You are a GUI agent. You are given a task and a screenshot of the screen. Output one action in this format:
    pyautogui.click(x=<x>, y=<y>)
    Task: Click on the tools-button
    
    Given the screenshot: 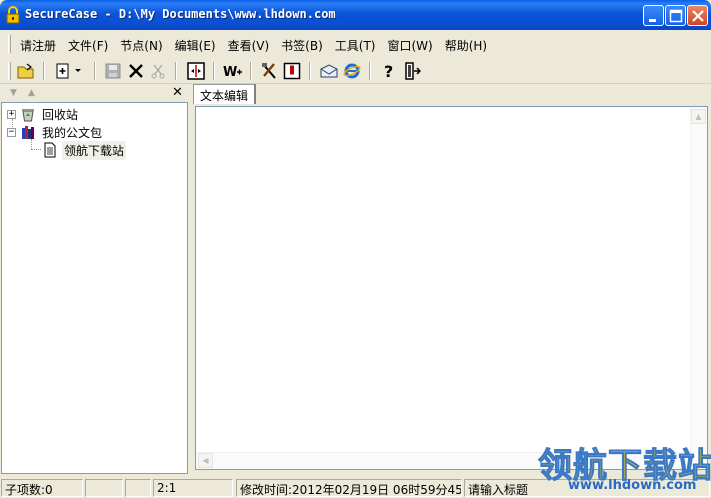 What is the action you would take?
    pyautogui.click(x=269, y=71)
    